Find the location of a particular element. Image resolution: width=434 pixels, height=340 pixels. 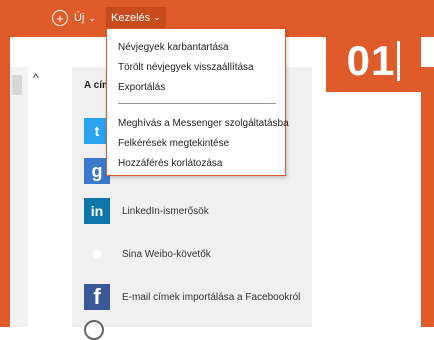

text-cursor is located at coordinates (399, 61).